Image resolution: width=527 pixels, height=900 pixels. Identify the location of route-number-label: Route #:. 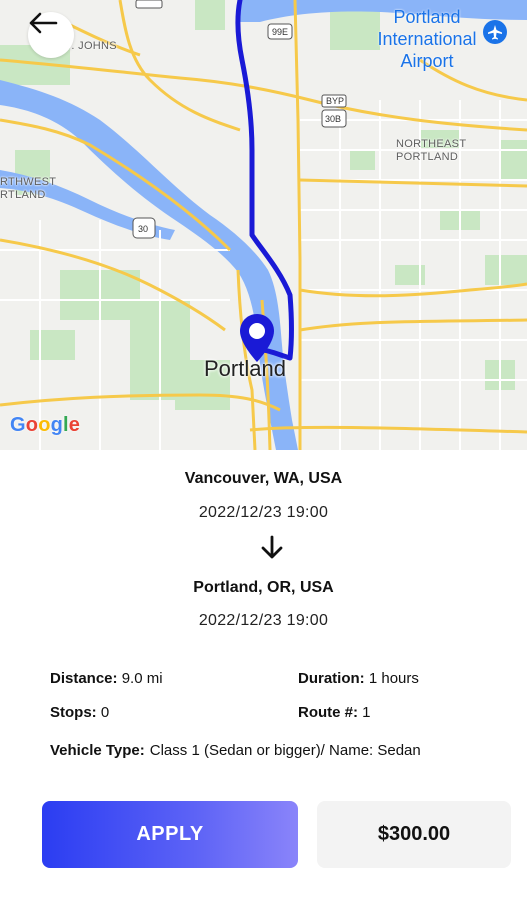
(328, 712).